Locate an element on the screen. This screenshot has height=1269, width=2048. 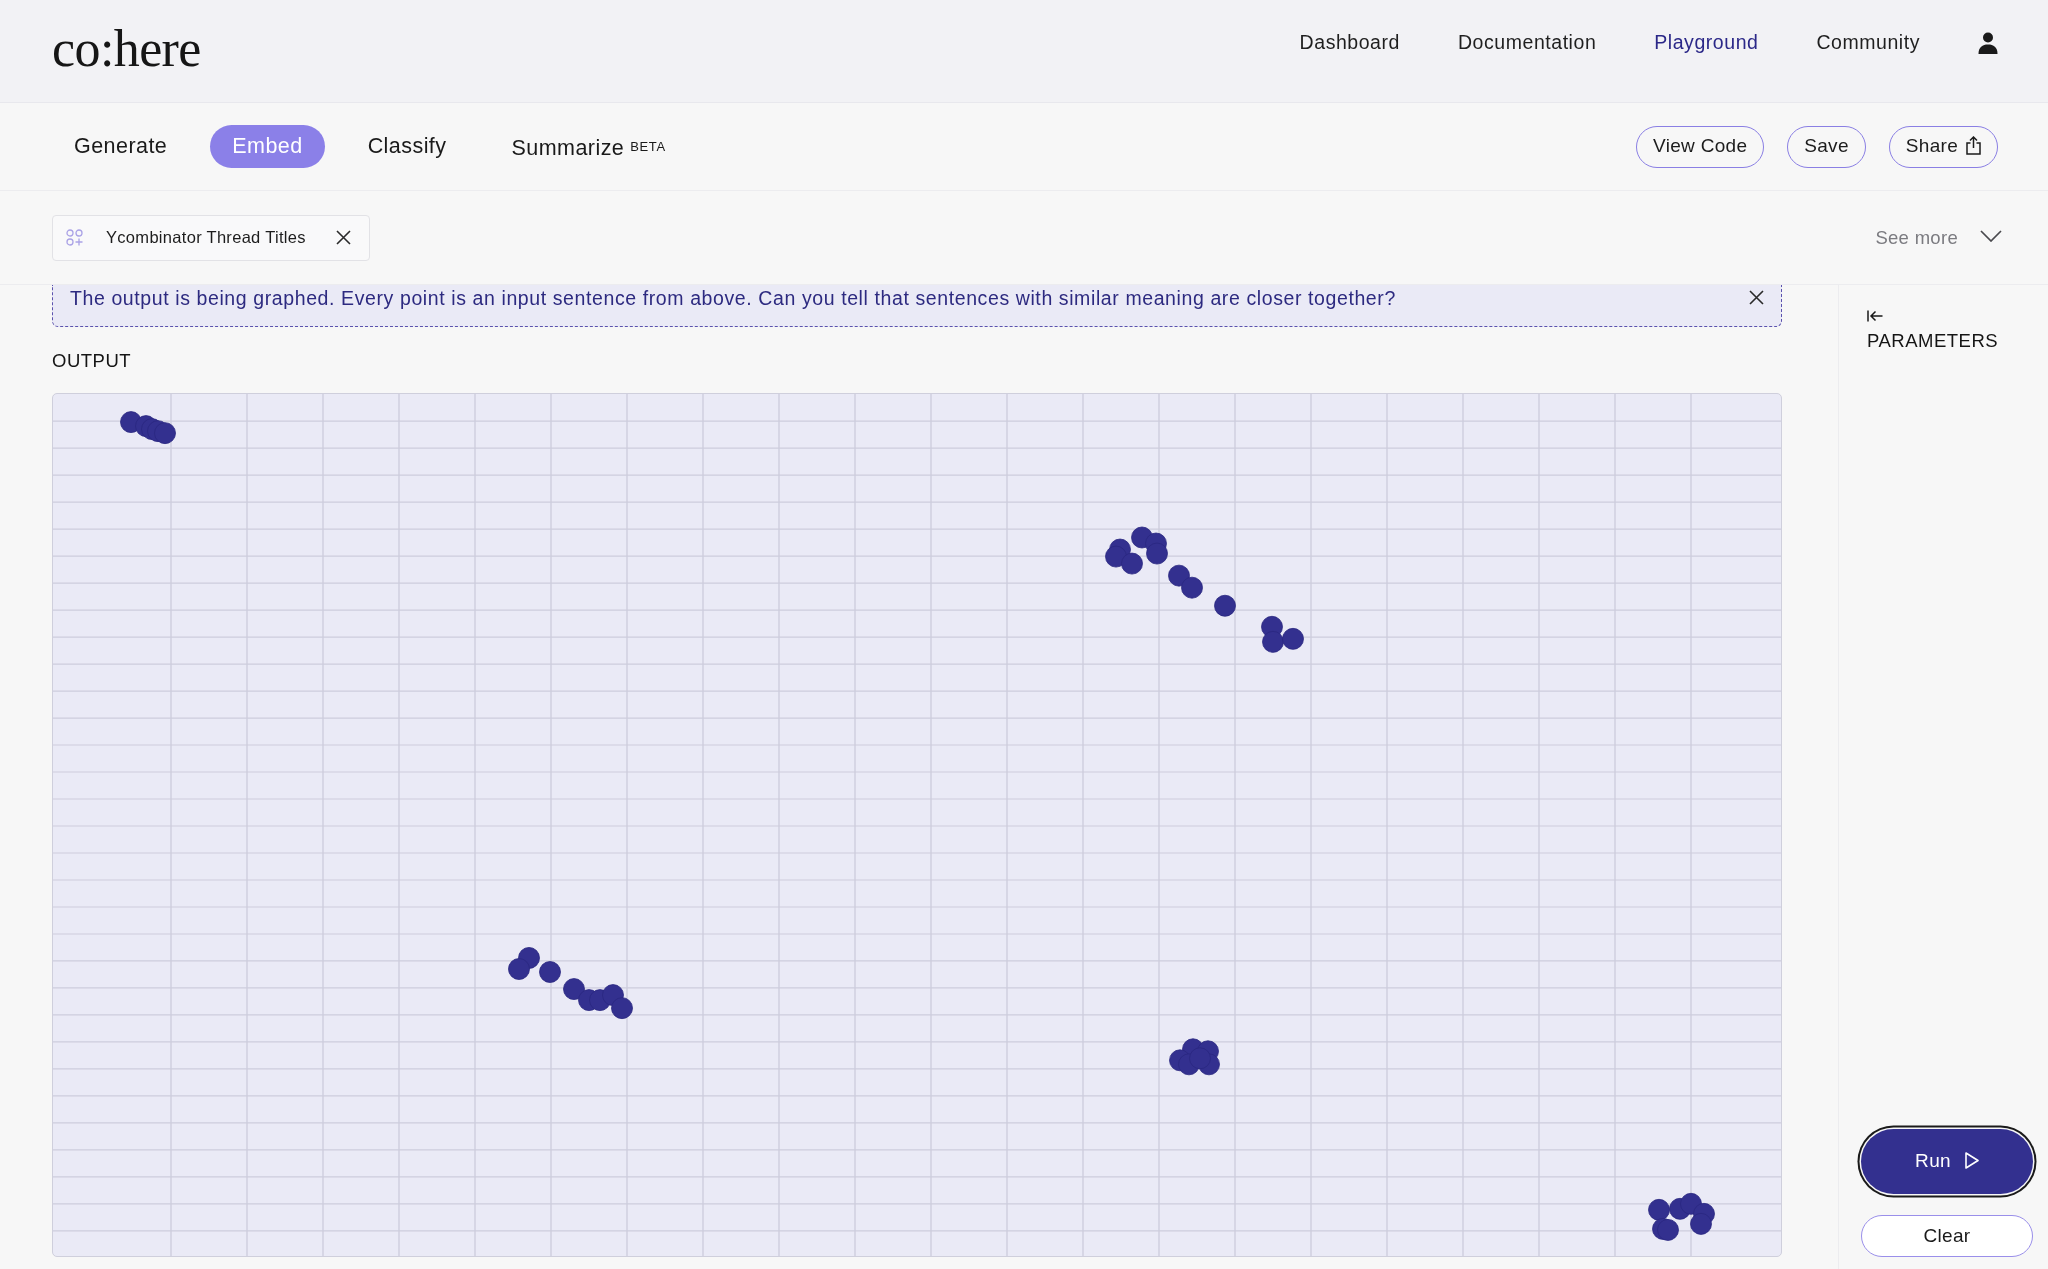
dataset-label: Ycombinator Thread Titles is located at coordinates (206, 238).